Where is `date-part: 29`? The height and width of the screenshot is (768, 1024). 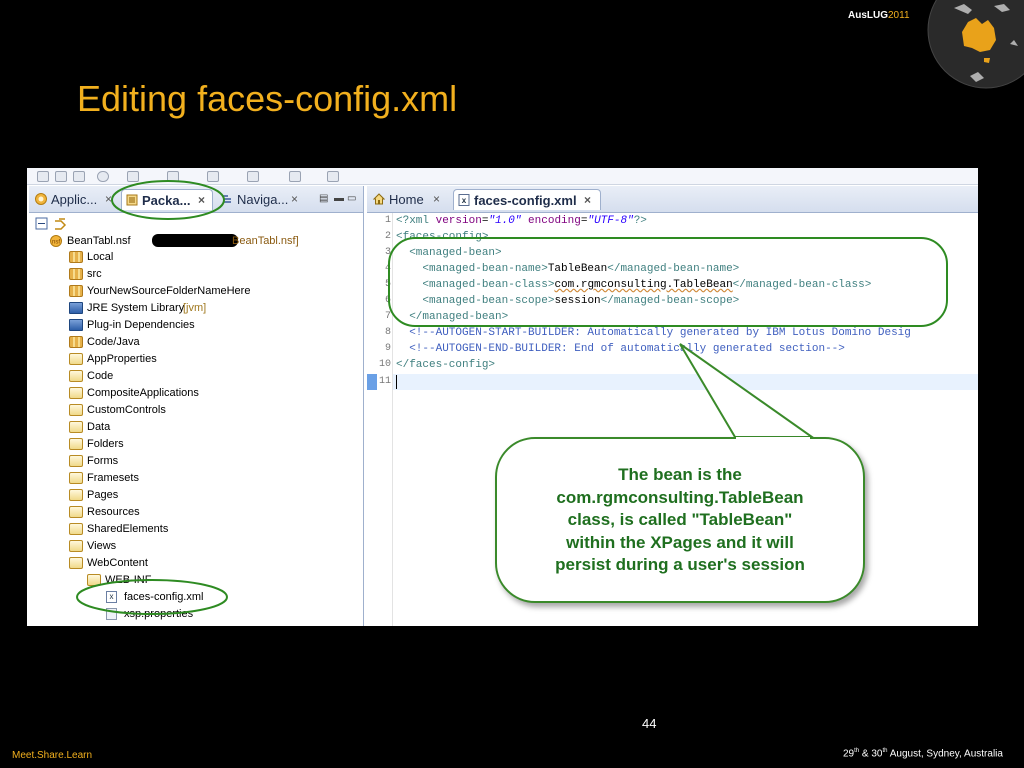
date-part: 29 is located at coordinates (849, 754).